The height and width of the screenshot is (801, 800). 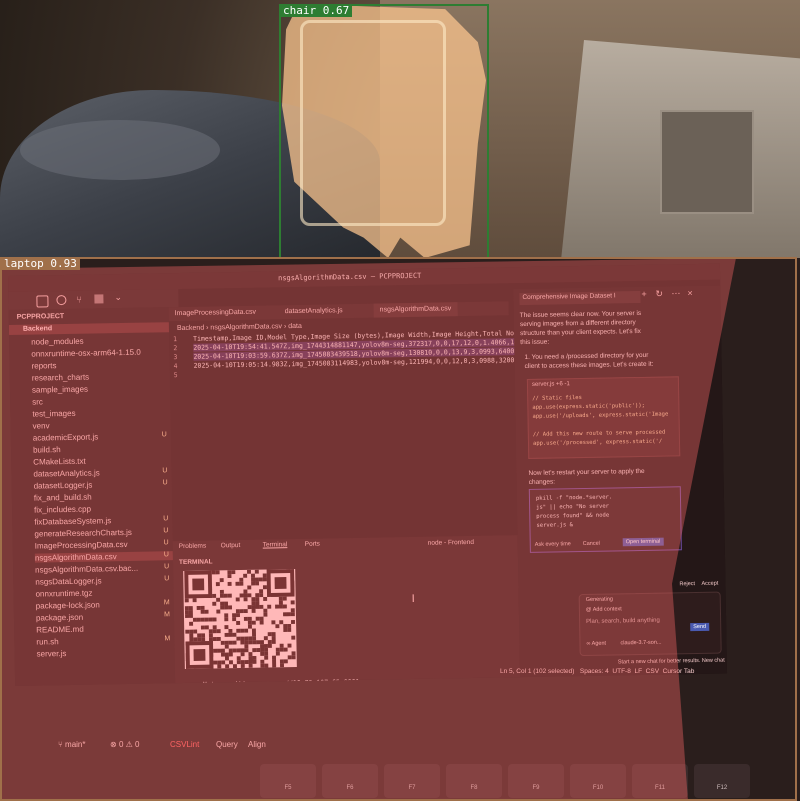 What do you see at coordinates (24, 263) in the screenshot?
I see `laptop-label-text: laptop` at bounding box center [24, 263].